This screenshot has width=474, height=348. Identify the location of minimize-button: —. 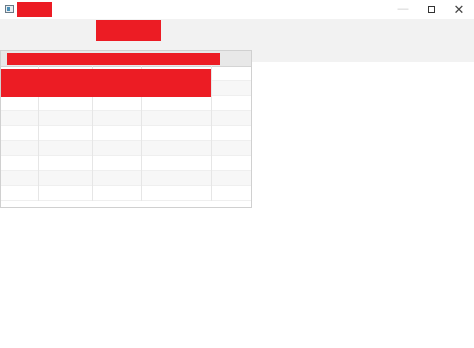
(403, 9).